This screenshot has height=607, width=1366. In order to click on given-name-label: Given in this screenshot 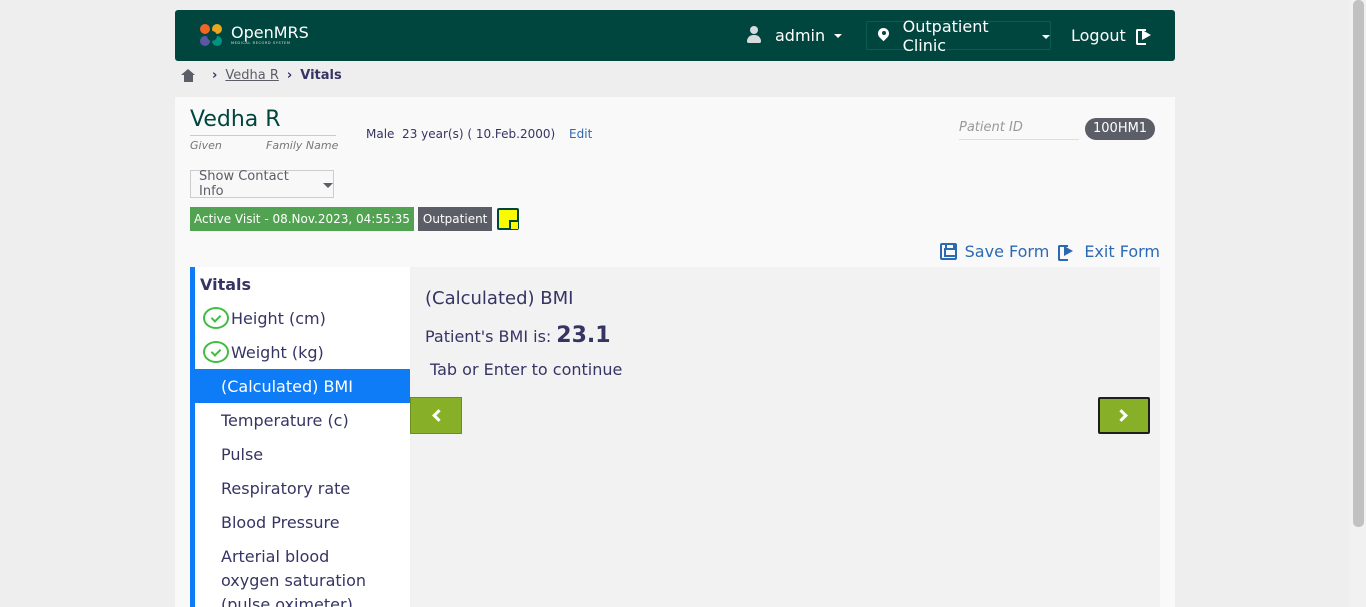, I will do `click(206, 145)`.